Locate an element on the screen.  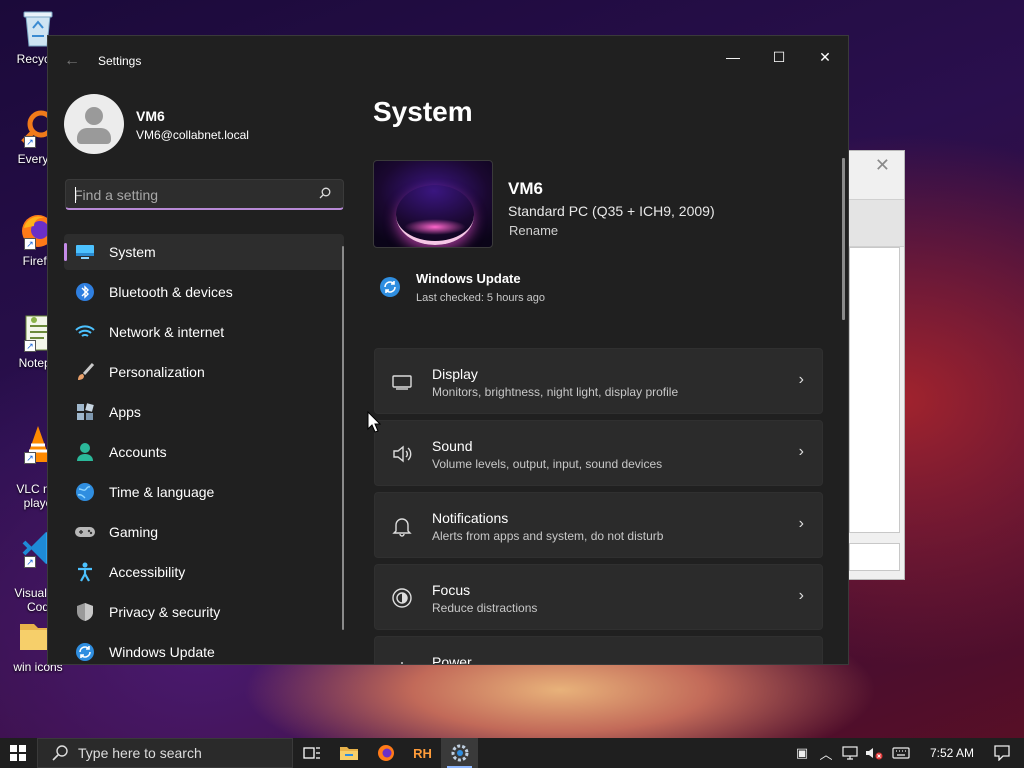
settings-taskbar-button is located at coordinates (459, 753).